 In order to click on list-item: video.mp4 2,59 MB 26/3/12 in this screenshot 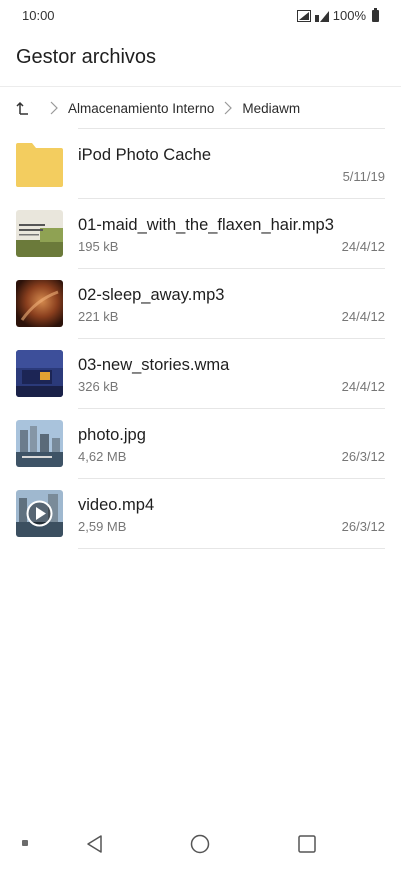, I will do `click(200, 514)`.